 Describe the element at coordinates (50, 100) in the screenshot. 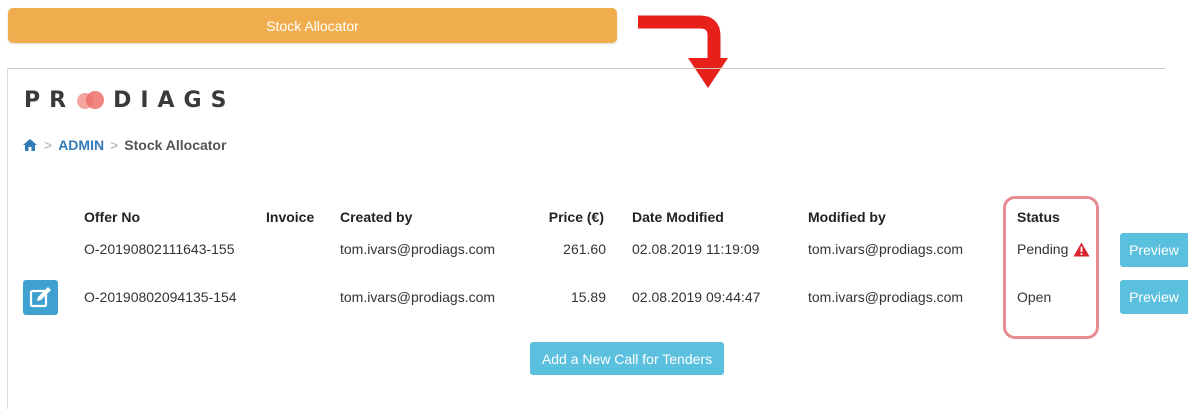

I see `logo-text-left: PR` at that location.